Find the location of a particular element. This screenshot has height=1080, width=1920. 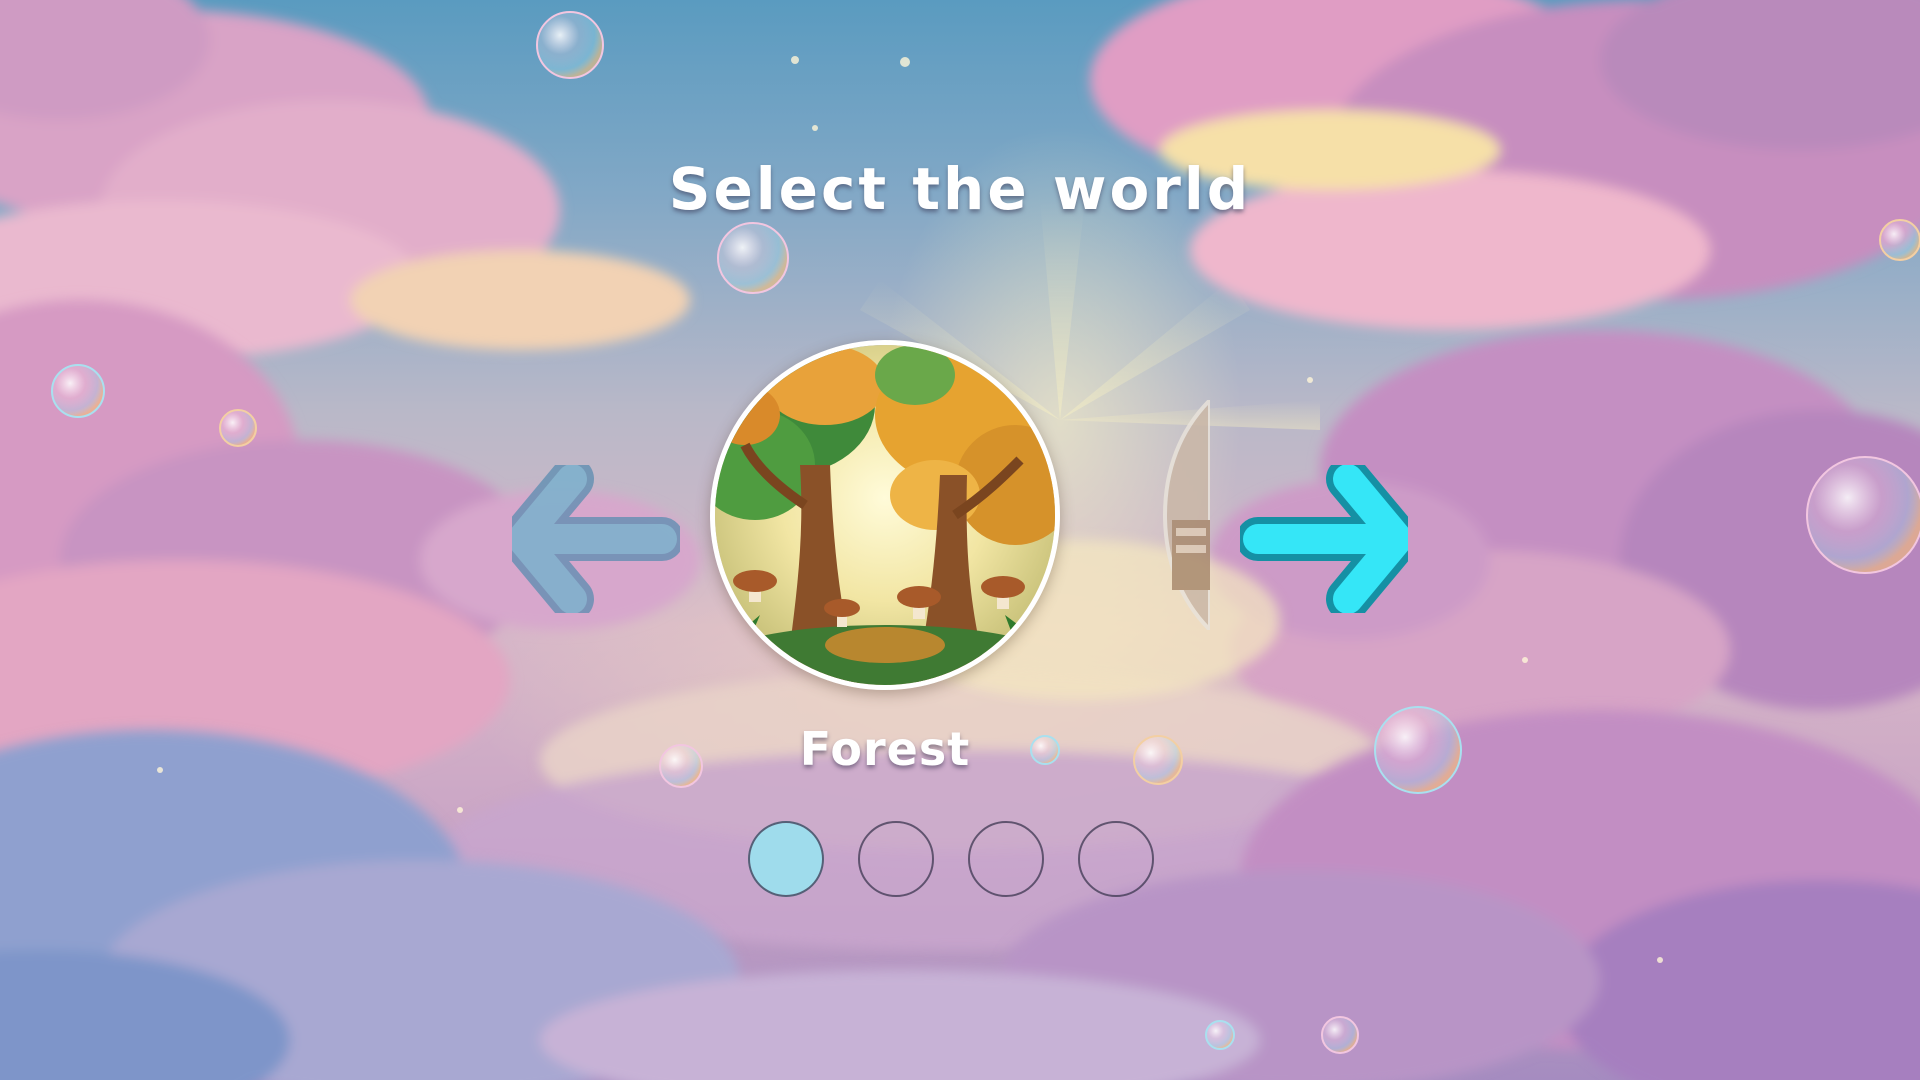

screen-title: Select the world is located at coordinates (960, 189).